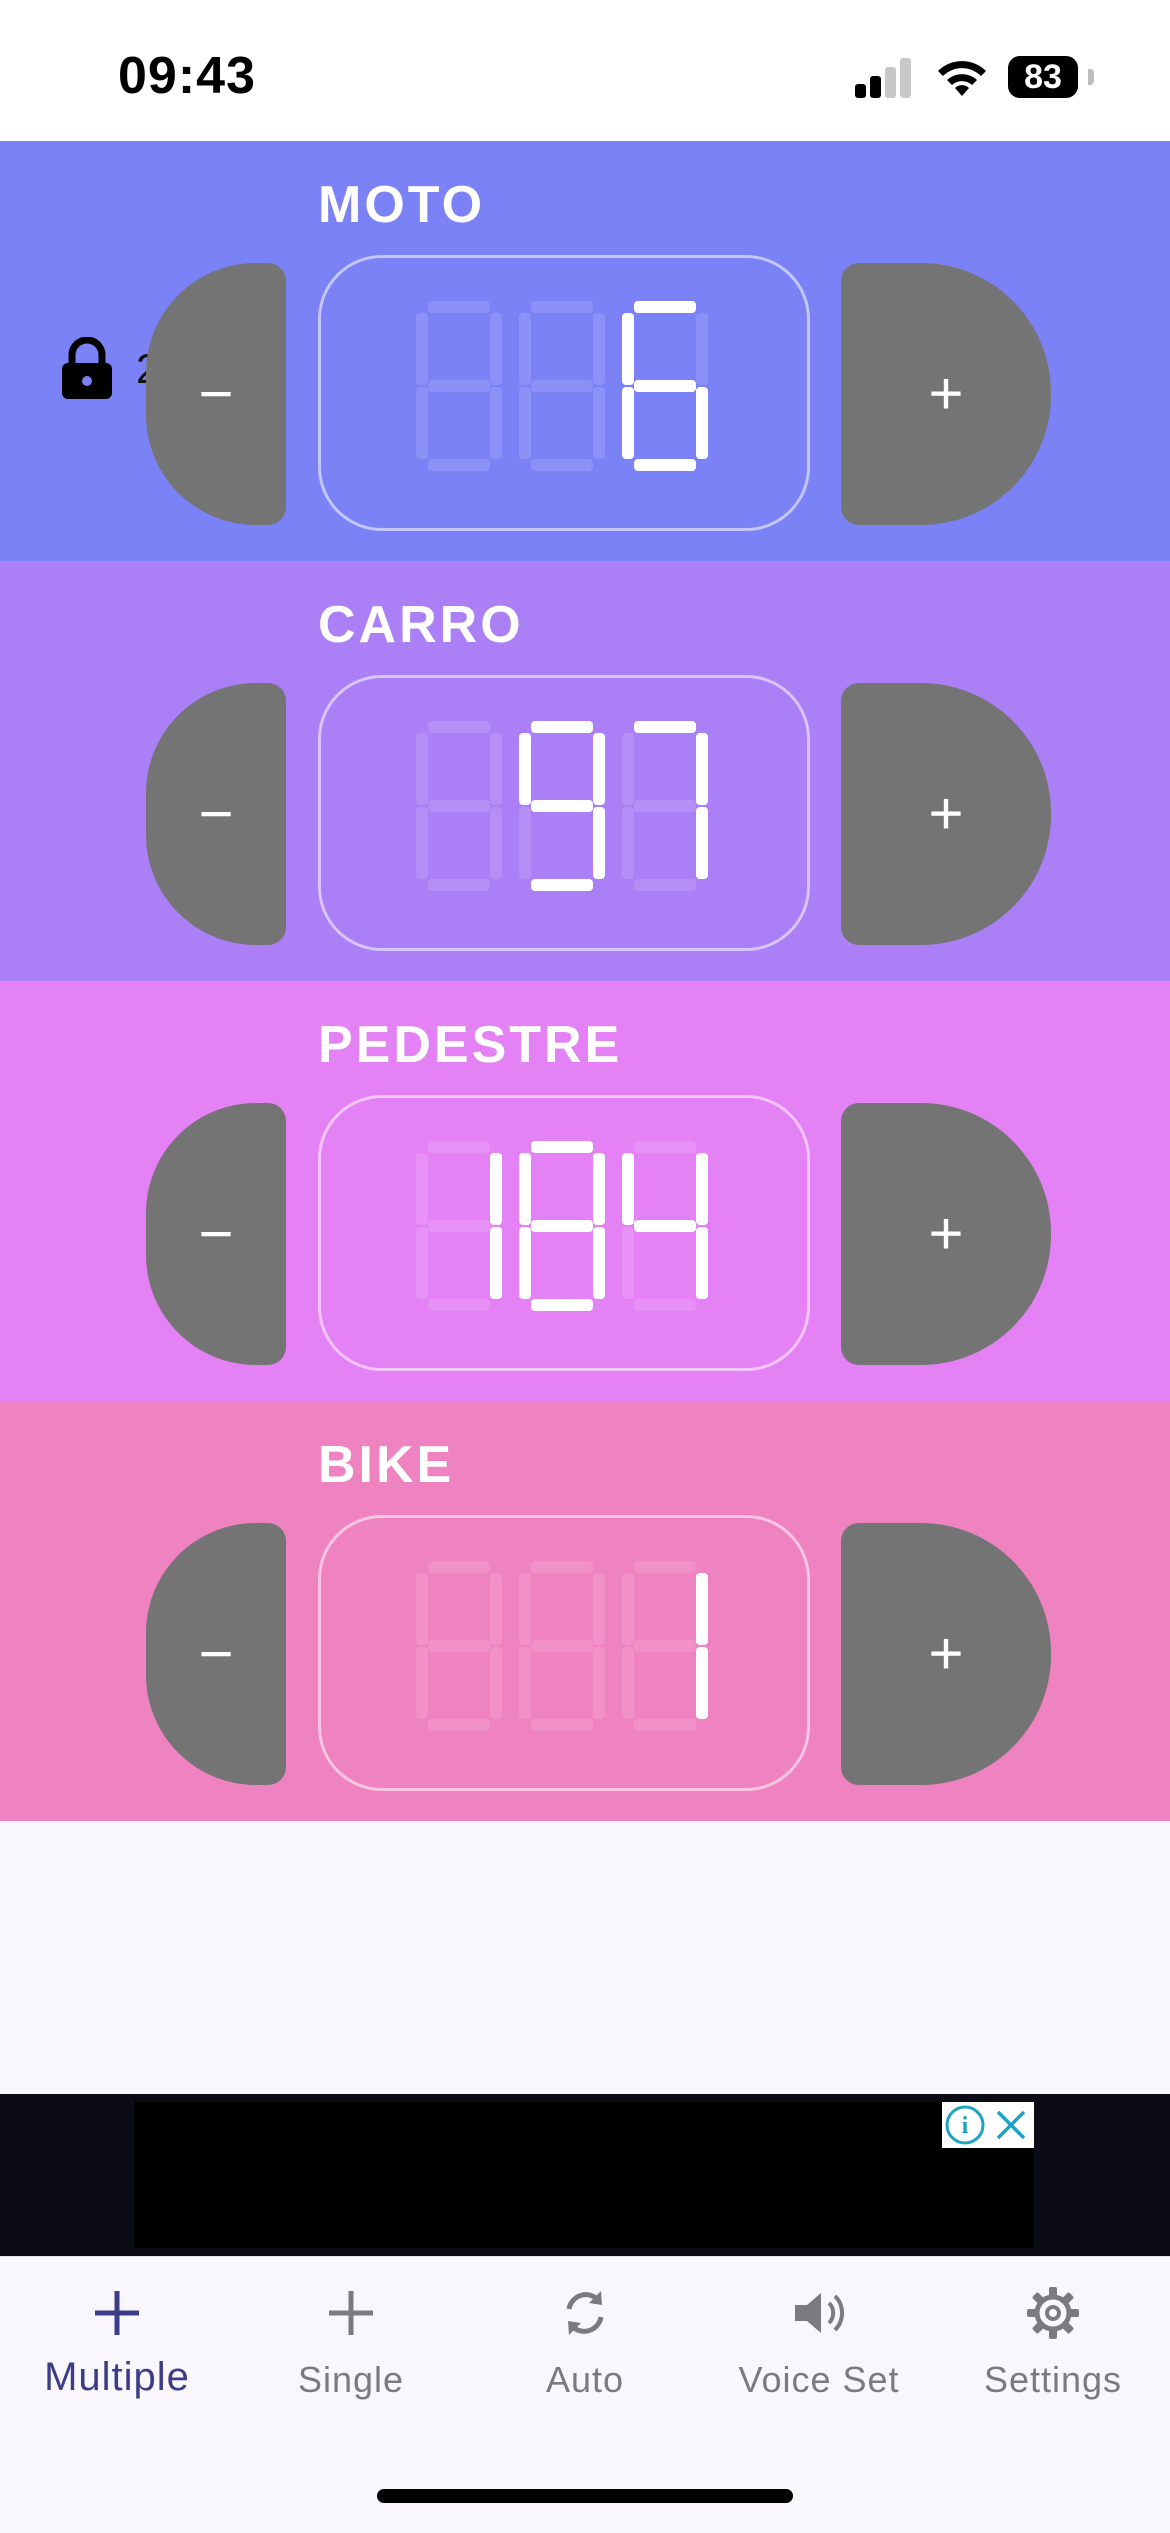  Describe the element at coordinates (1053, 2342) in the screenshot. I see `tab-settings: Settings` at that location.